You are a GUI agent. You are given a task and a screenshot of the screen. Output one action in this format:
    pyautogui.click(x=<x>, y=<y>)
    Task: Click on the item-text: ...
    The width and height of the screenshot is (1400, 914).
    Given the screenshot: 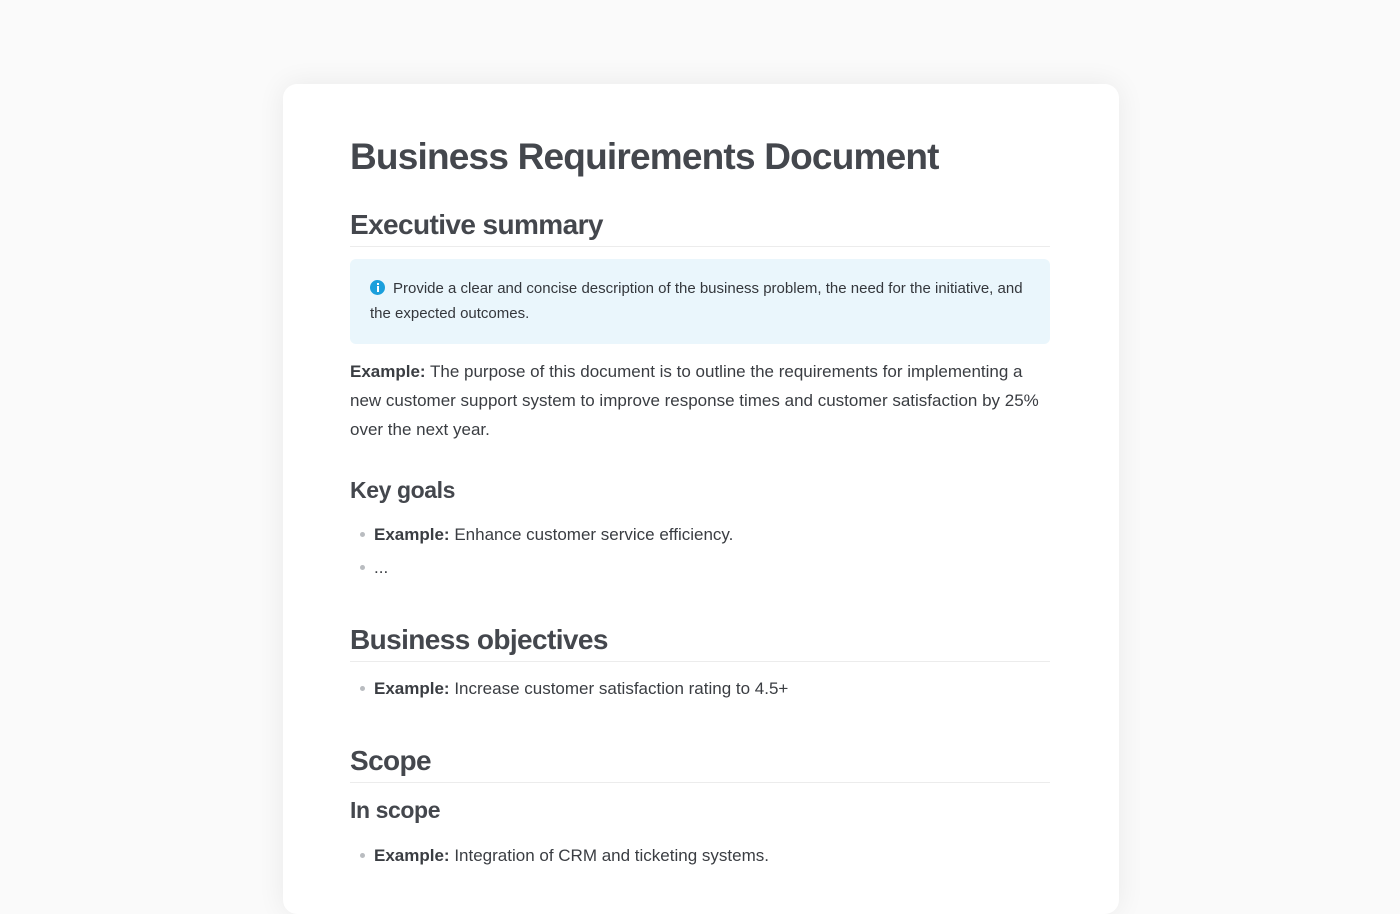 What is the action you would take?
    pyautogui.click(x=381, y=567)
    